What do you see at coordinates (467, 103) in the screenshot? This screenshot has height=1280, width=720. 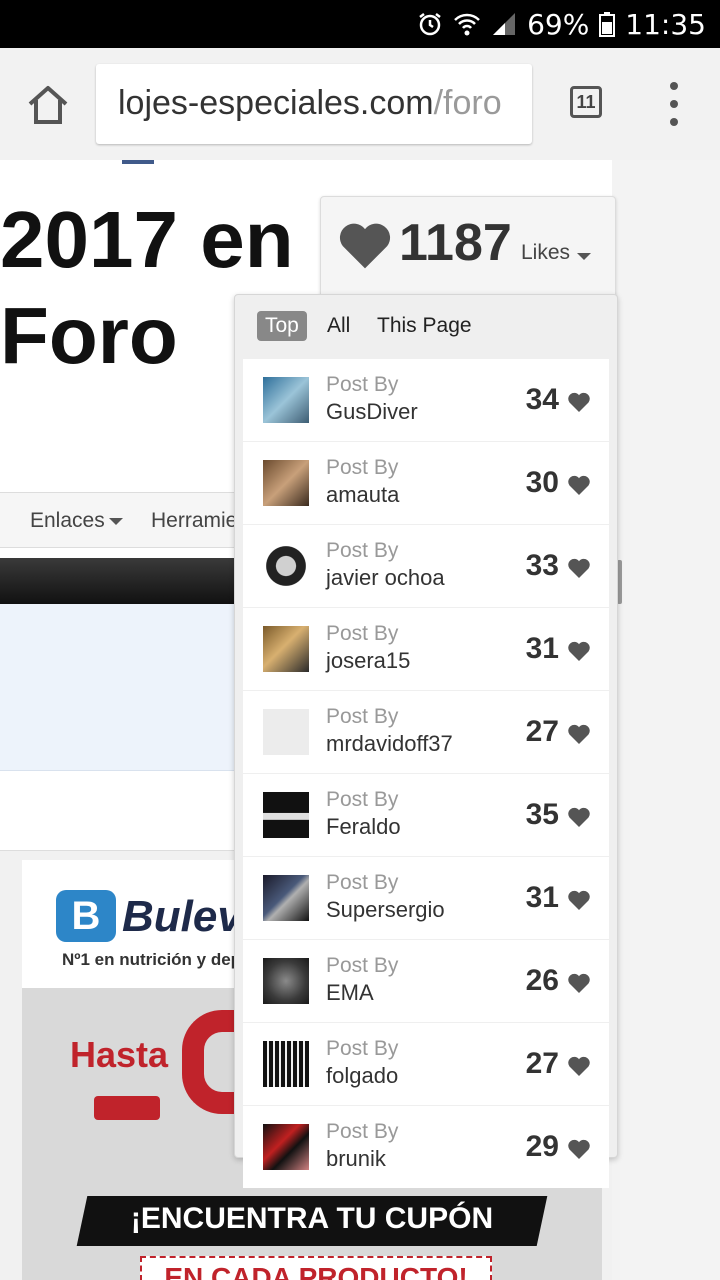 I see `url-path: /foro` at bounding box center [467, 103].